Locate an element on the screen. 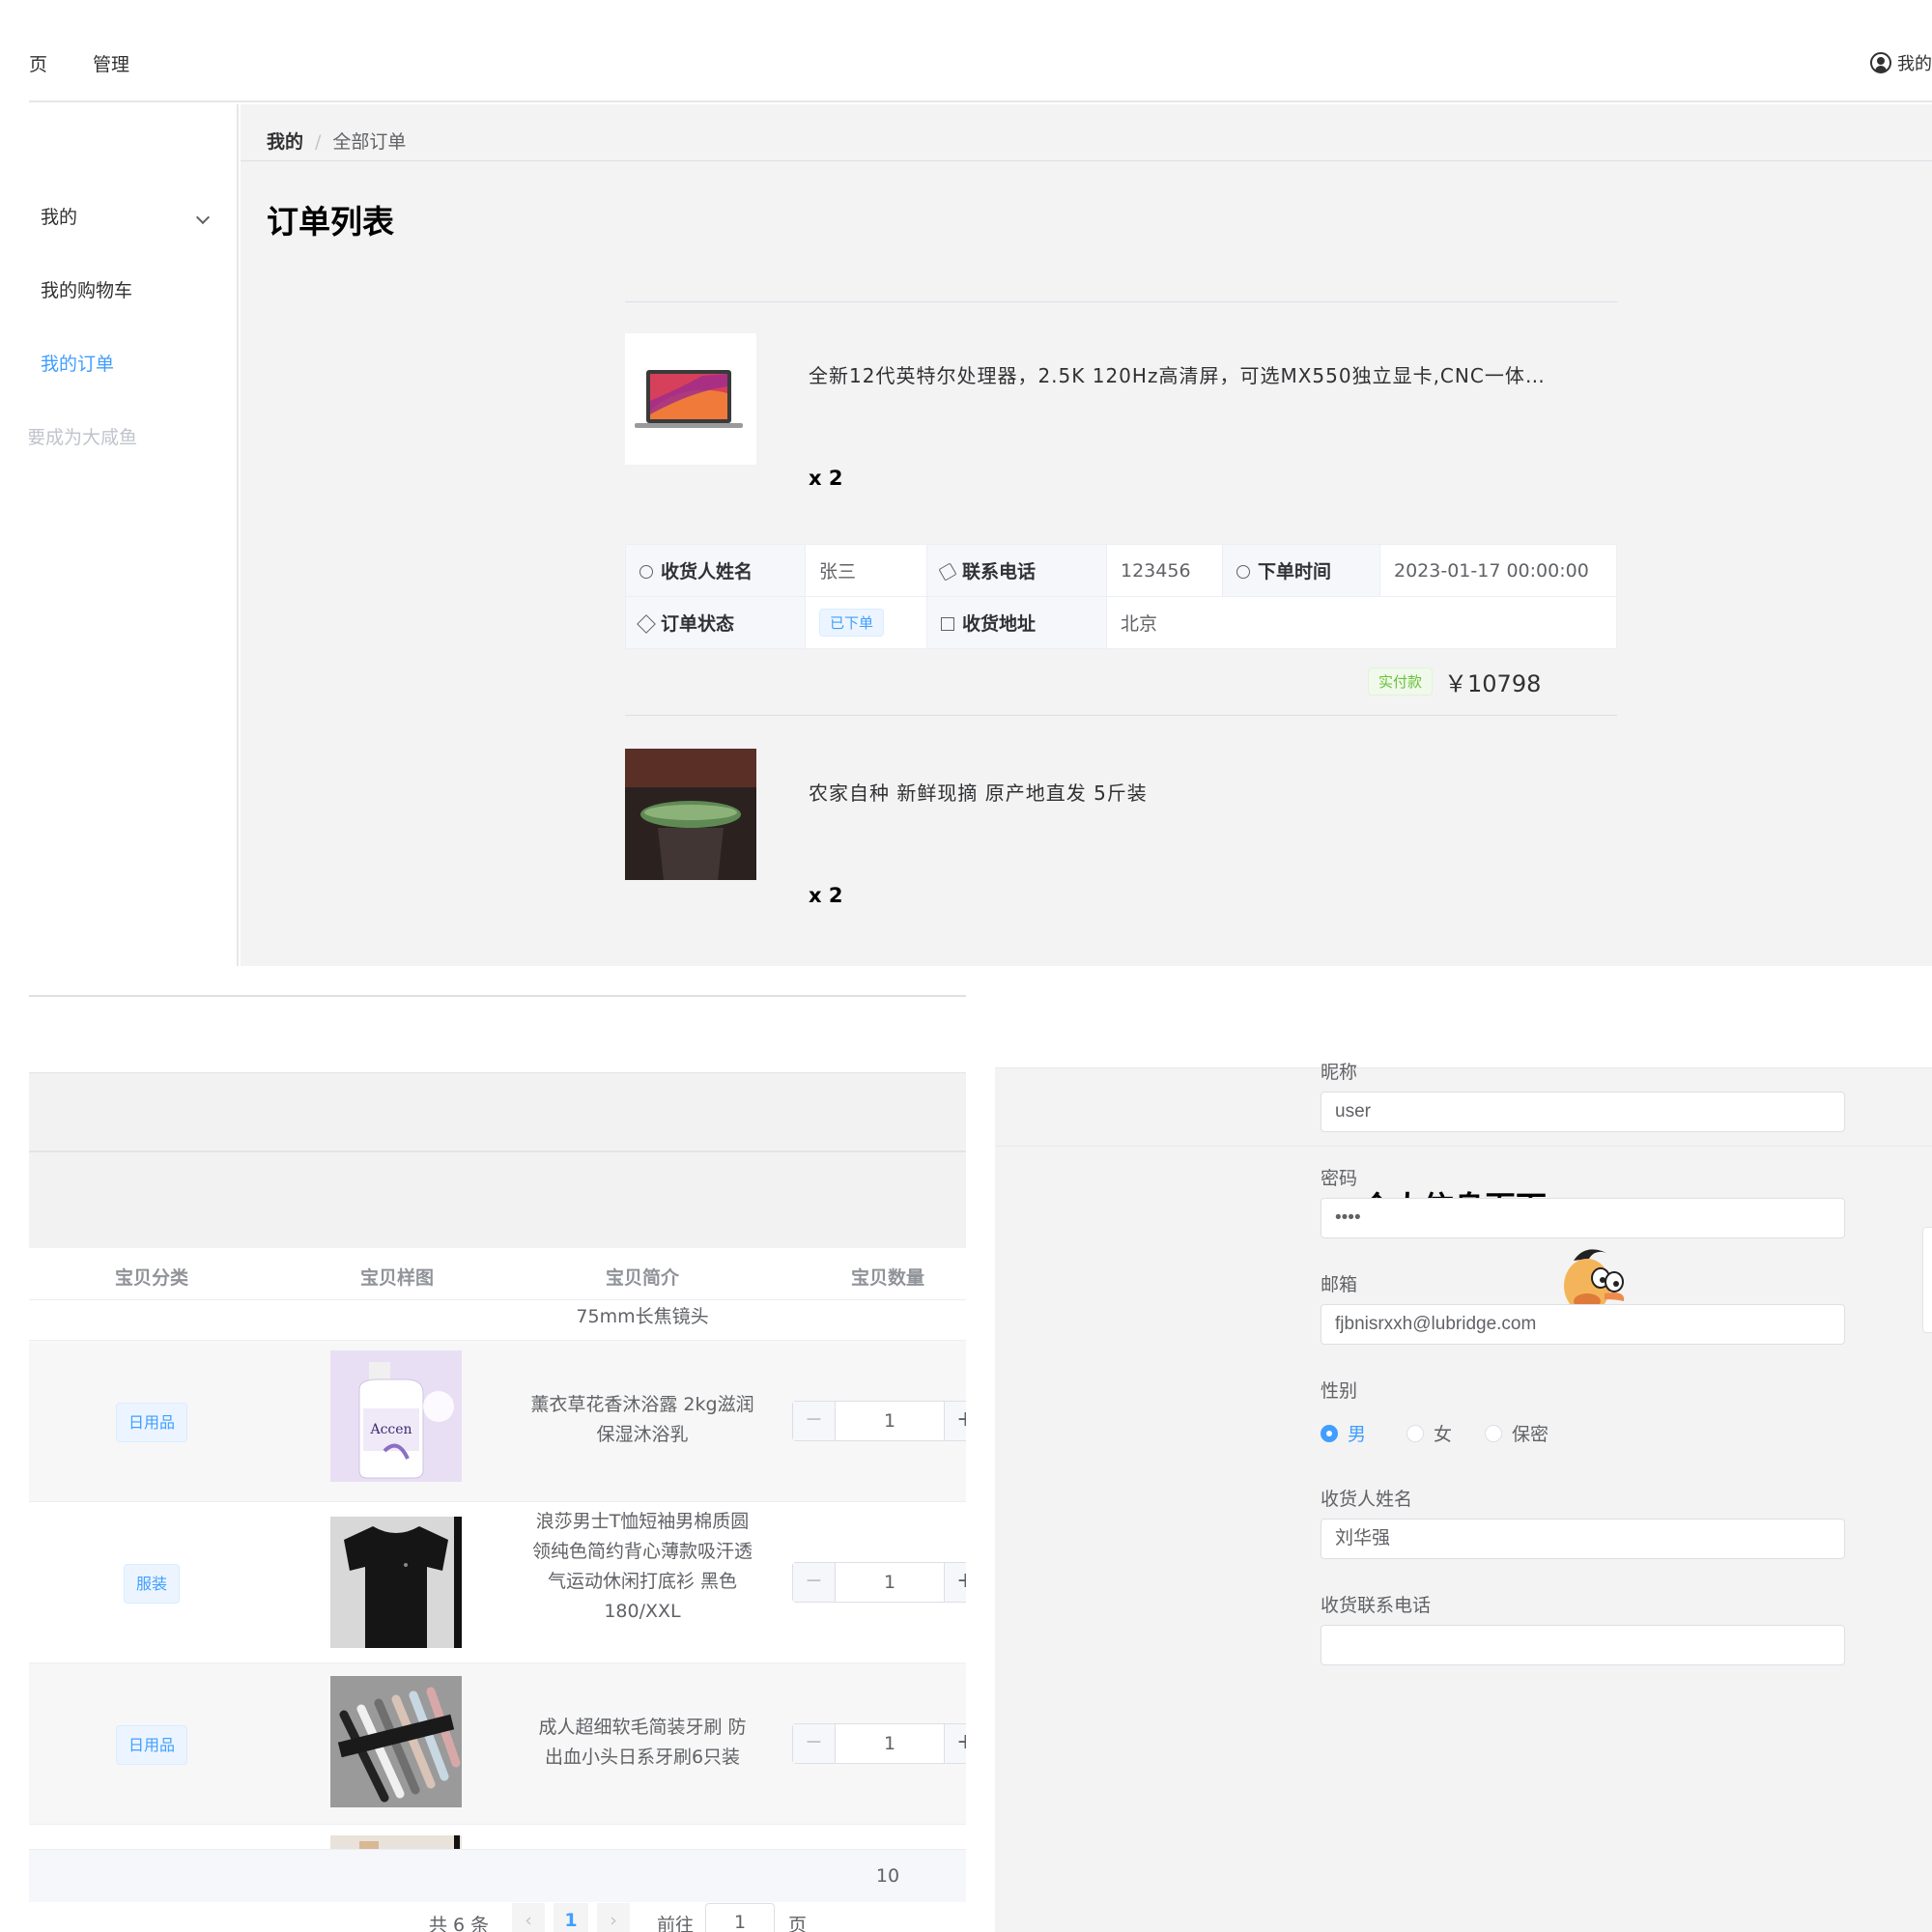  product-image-toothbrush is located at coordinates (396, 1741).